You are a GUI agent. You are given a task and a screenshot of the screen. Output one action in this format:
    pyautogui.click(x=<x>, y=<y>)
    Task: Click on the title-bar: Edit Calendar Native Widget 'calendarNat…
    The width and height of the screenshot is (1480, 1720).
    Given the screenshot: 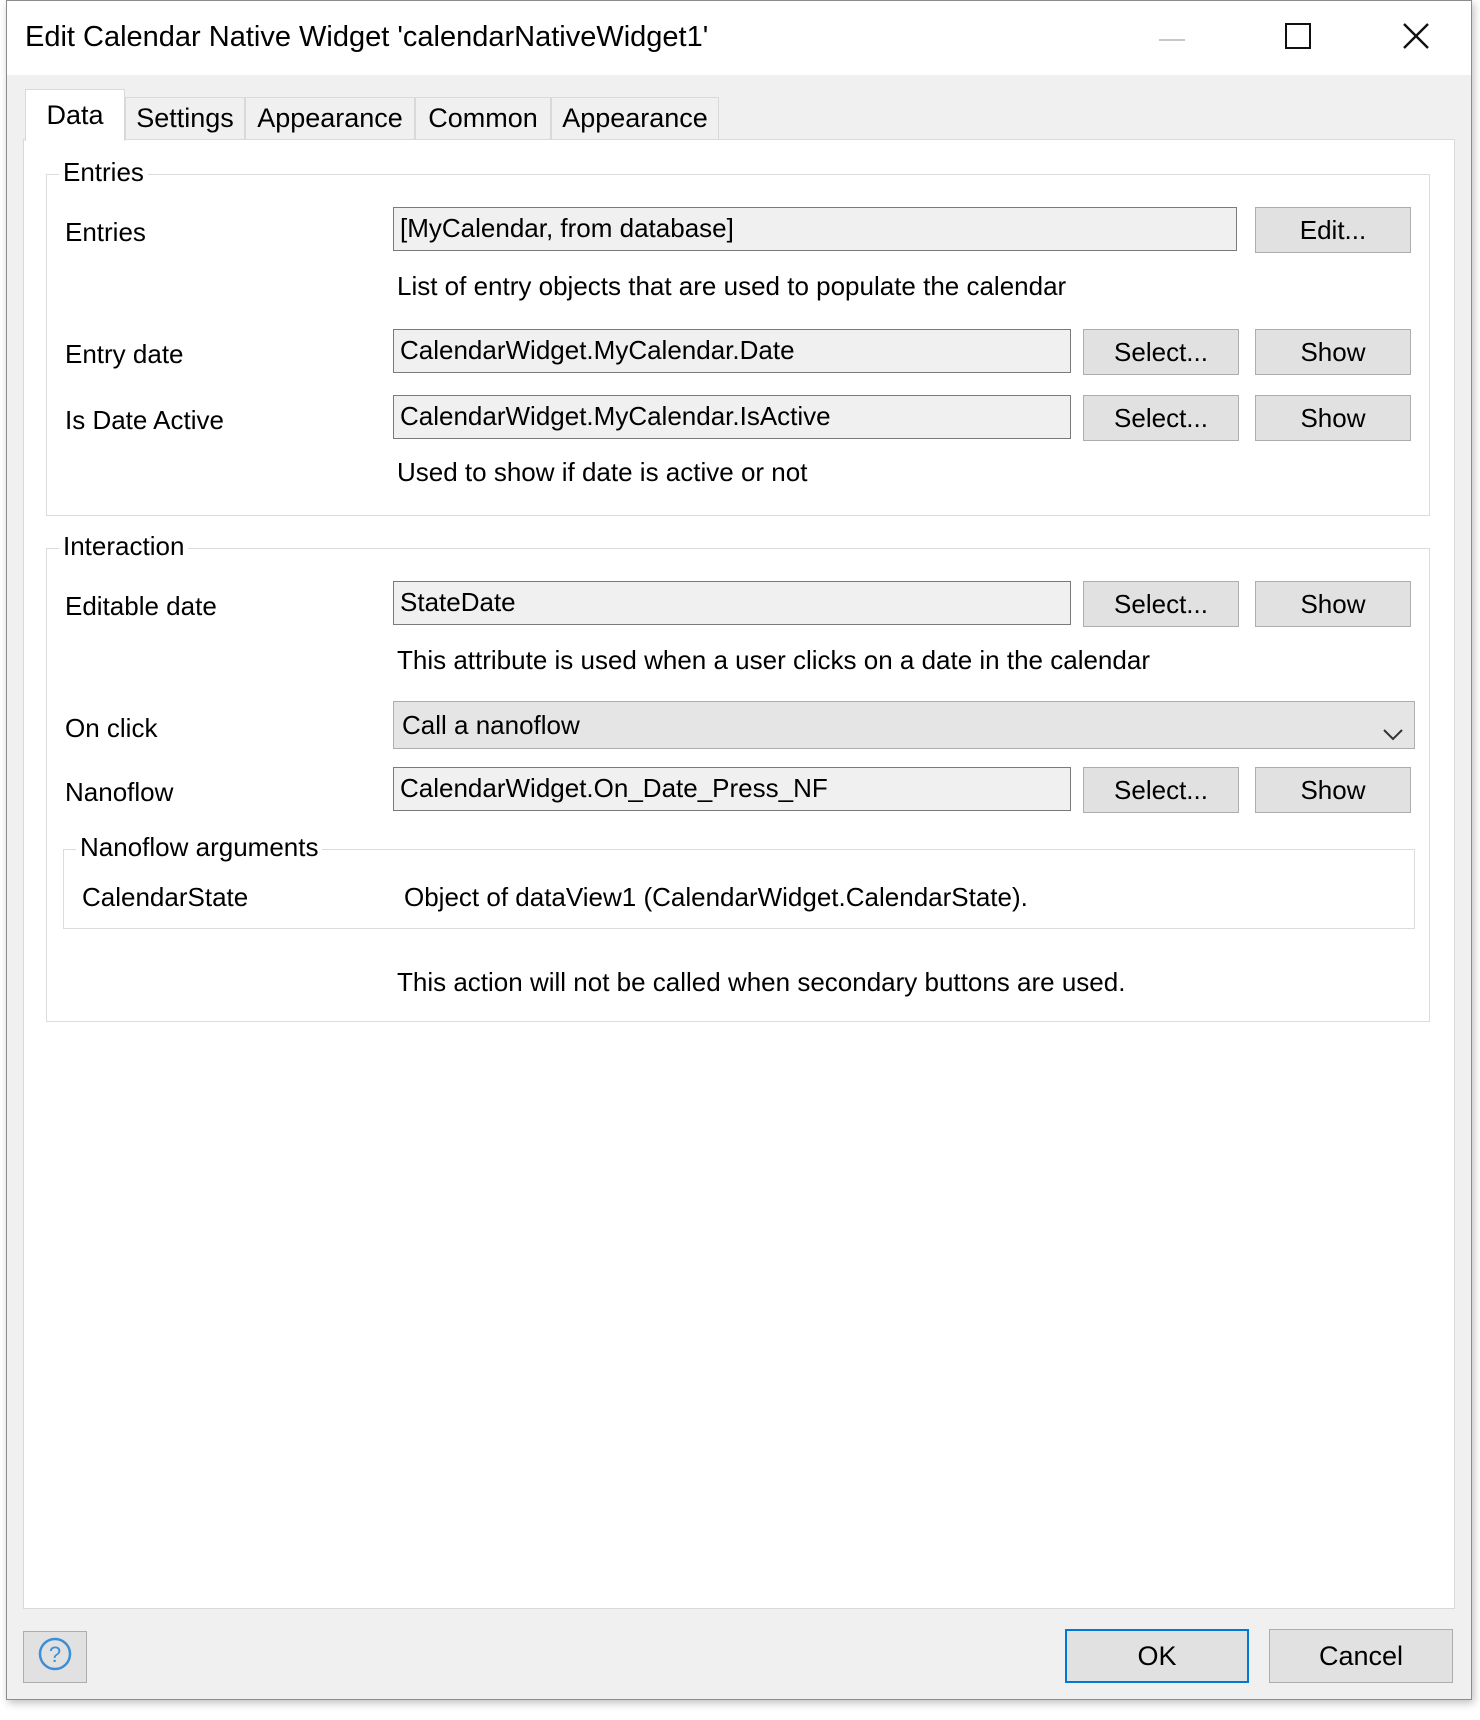 What is the action you would take?
    pyautogui.click(x=739, y=38)
    